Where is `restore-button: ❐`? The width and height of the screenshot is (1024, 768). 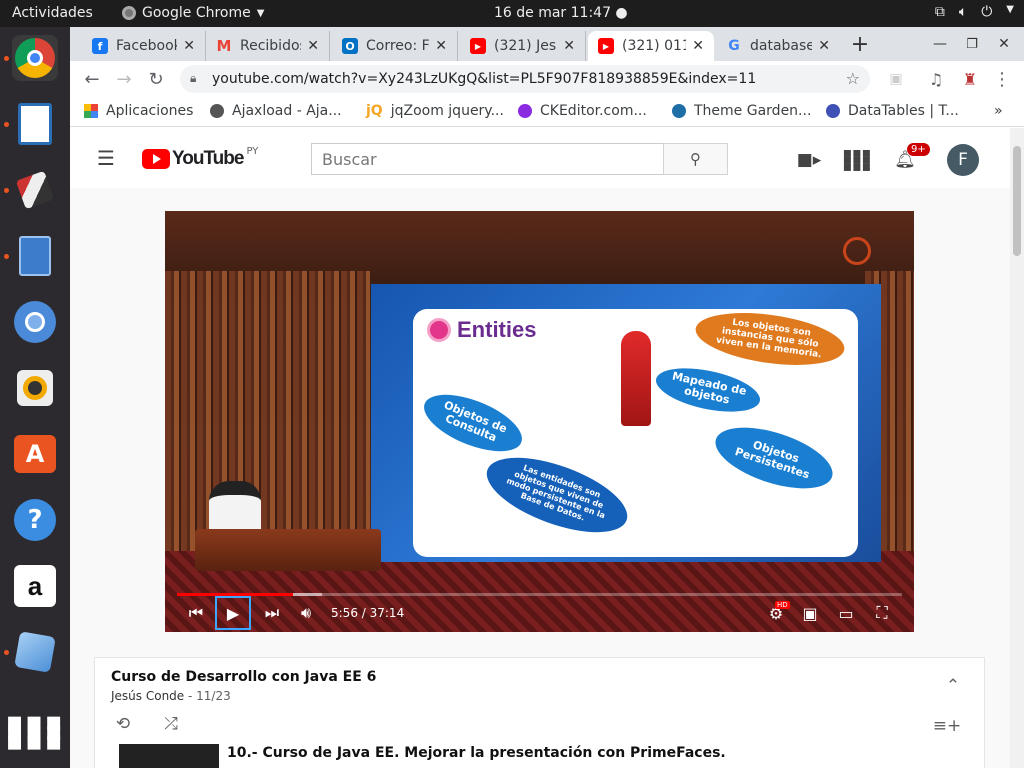 restore-button: ❐ is located at coordinates (972, 44).